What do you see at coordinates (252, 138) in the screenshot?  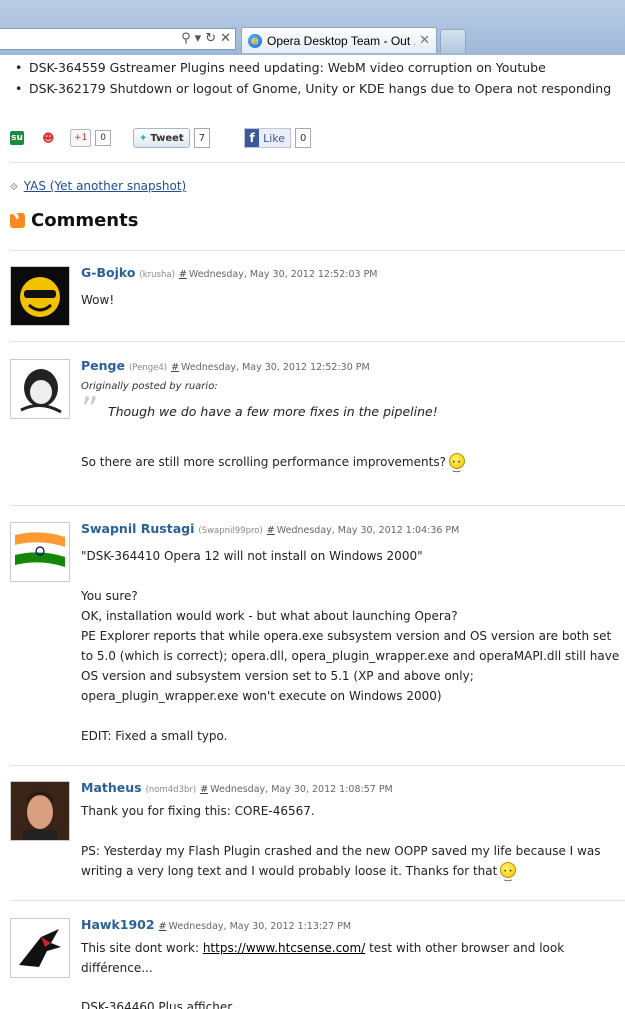 I see `facebook-icon: f` at bounding box center [252, 138].